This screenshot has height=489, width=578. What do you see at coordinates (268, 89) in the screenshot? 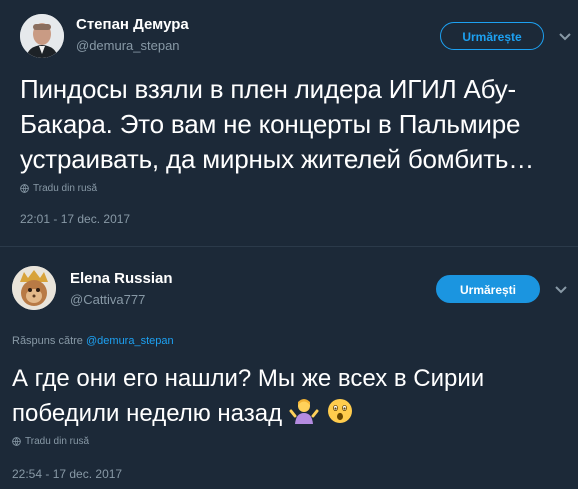
I see `tweet-text-line: Пиндосы взяли в плен лидера ИГИЛ Абу-` at bounding box center [268, 89].